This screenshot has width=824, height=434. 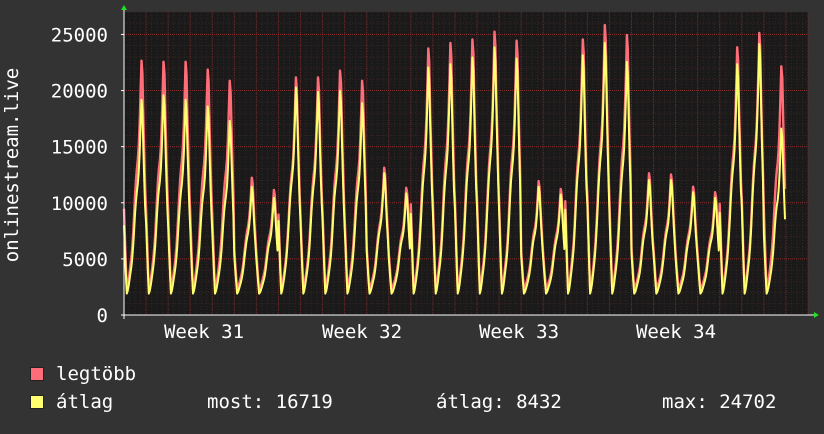 I want to click on stat-average: átlag: 8432, so click(x=499, y=402).